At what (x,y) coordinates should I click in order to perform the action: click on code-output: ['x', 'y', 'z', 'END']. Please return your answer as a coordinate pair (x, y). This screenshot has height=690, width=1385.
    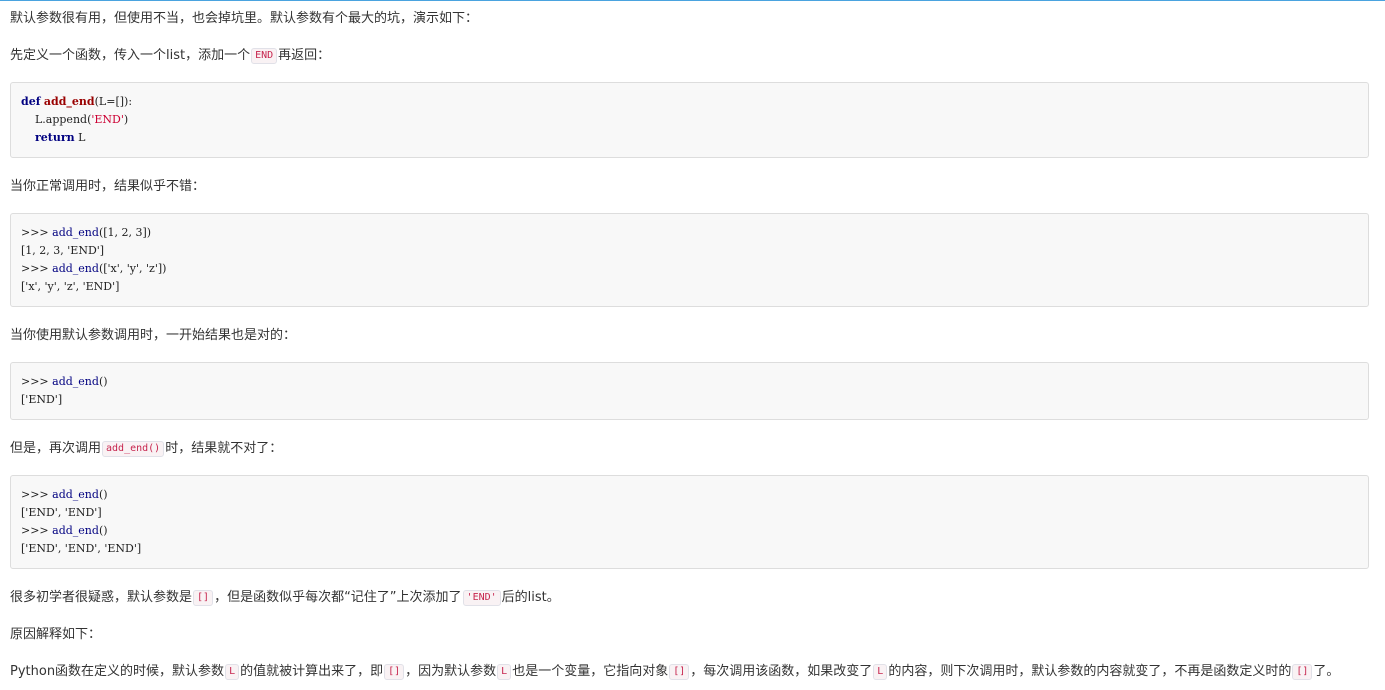
    Looking at the image, I should click on (70, 286).